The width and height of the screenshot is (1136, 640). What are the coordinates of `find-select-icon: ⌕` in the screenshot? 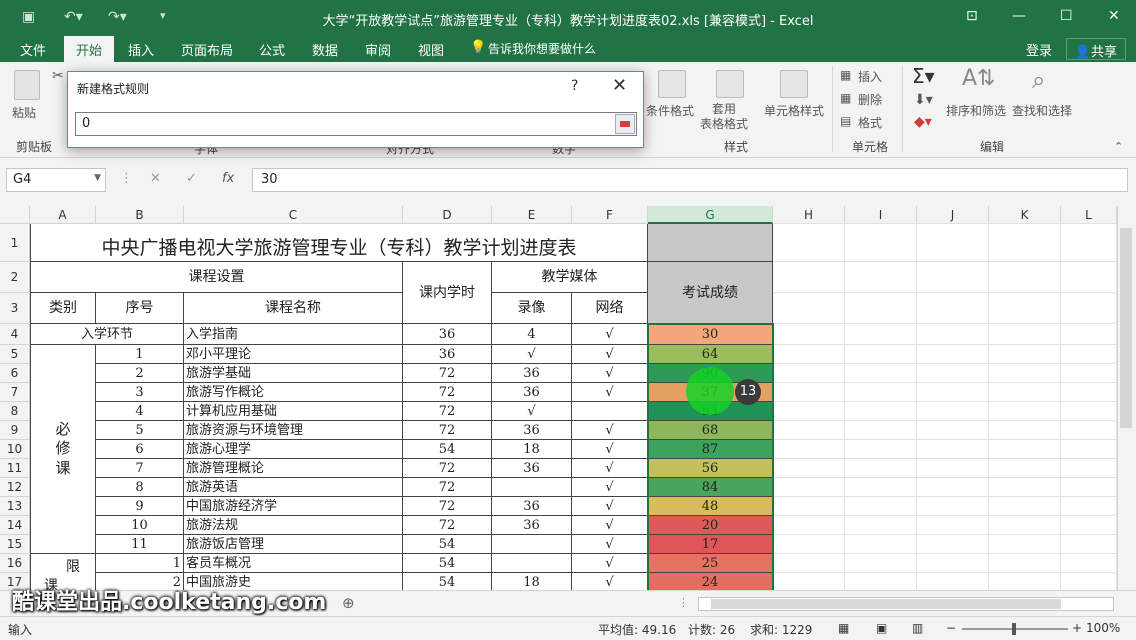 It's located at (1038, 80).